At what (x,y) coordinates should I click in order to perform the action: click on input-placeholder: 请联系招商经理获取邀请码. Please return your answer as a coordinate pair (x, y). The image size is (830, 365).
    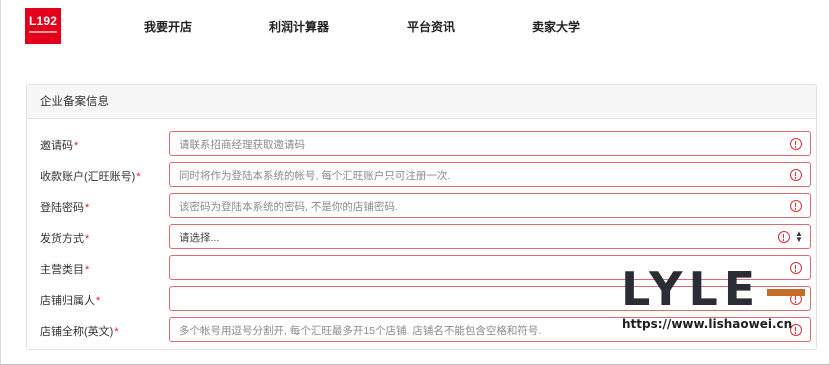
    Looking at the image, I should click on (242, 145).